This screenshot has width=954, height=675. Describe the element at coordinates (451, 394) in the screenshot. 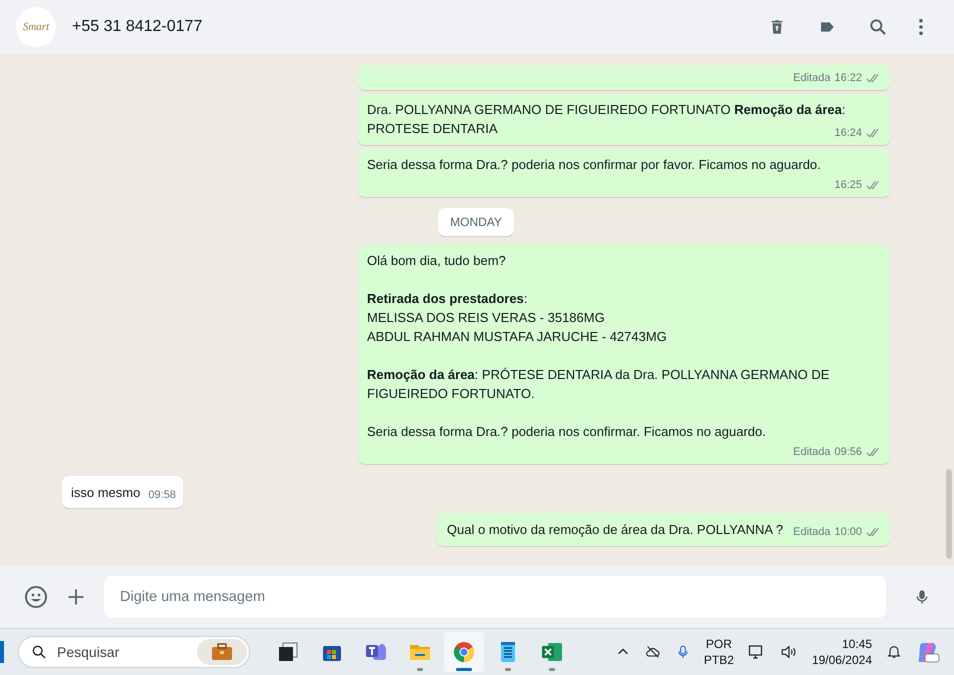

I see `message-text: FIGUEIREDO FORTUNATO.` at that location.